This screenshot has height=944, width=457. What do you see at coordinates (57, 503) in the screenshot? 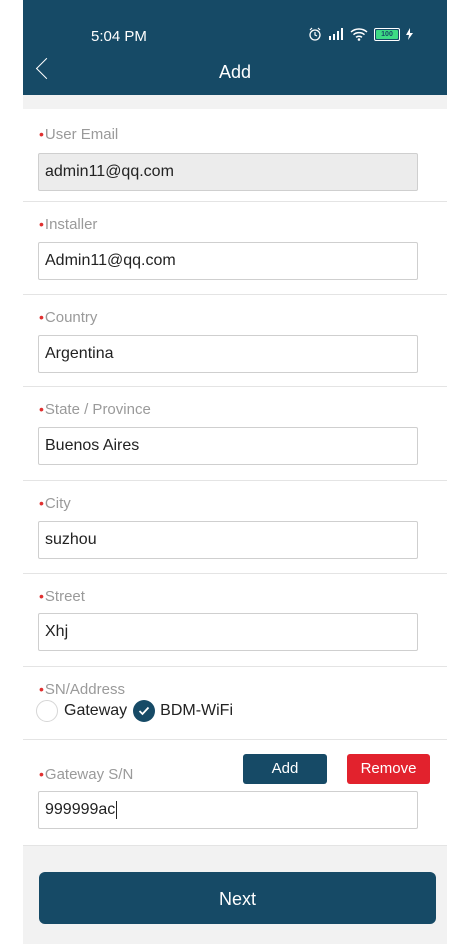
I see `city-label: City` at bounding box center [57, 503].